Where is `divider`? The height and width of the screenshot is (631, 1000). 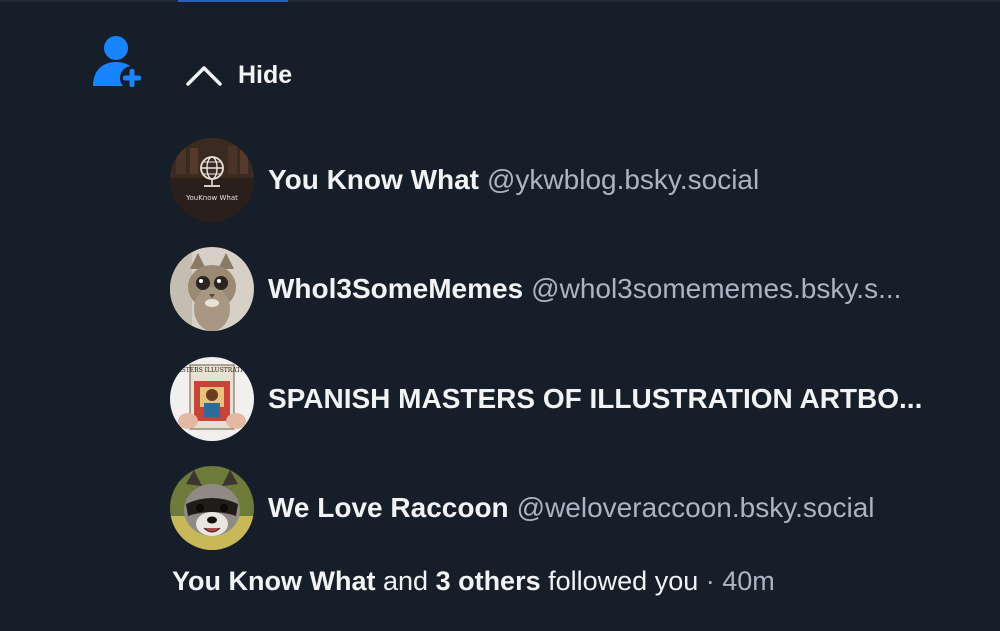
divider is located at coordinates (500, 1).